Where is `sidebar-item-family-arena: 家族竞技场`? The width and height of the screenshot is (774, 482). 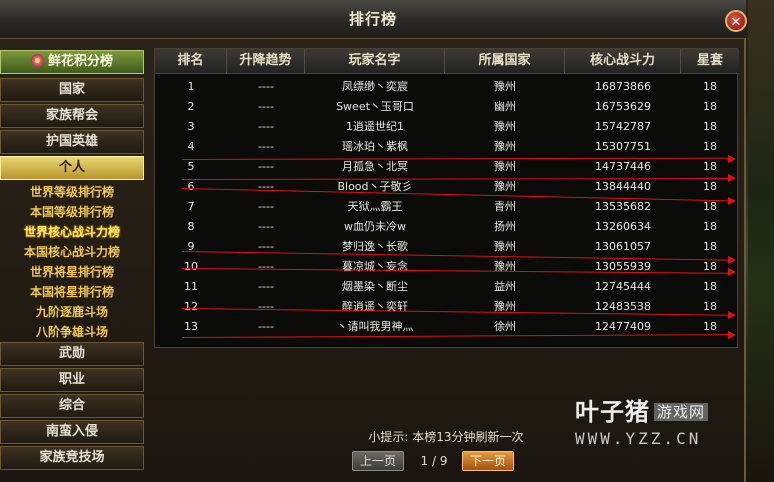 sidebar-item-family-arena: 家族竞技场 is located at coordinates (72, 458).